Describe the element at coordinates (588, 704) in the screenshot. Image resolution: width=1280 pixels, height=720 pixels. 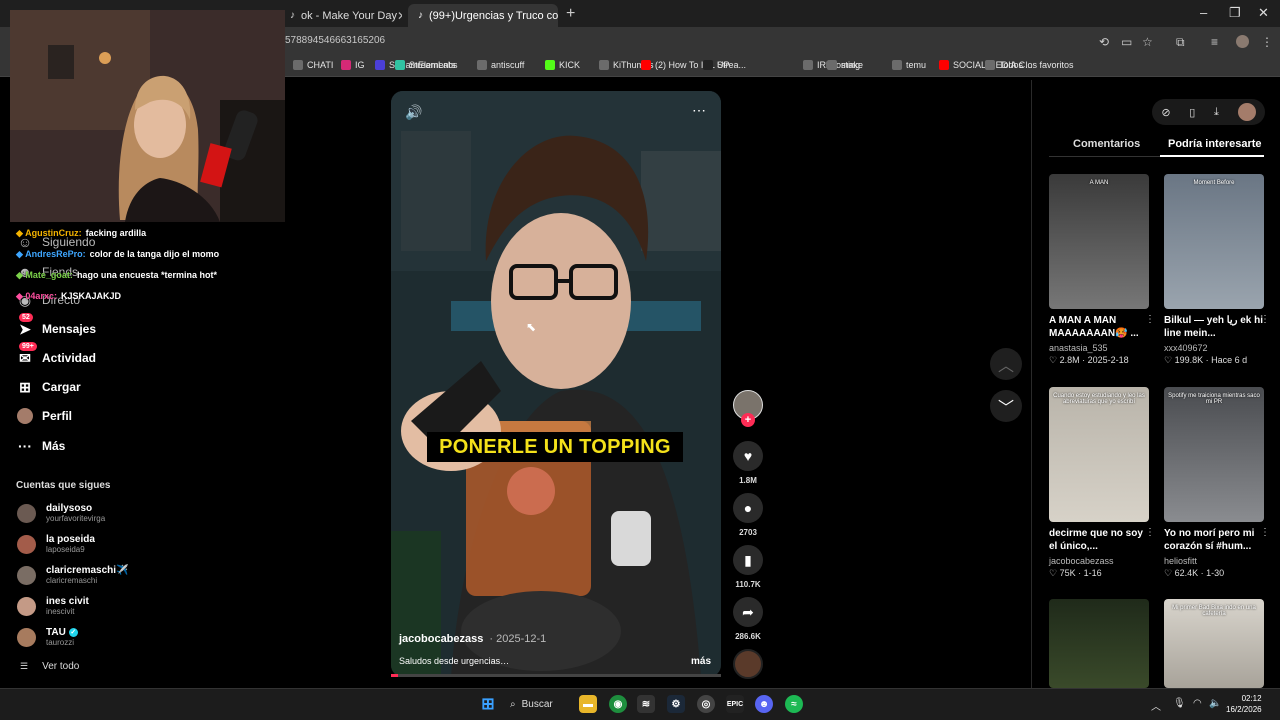
I see `file-explorer-icon: ▬` at that location.